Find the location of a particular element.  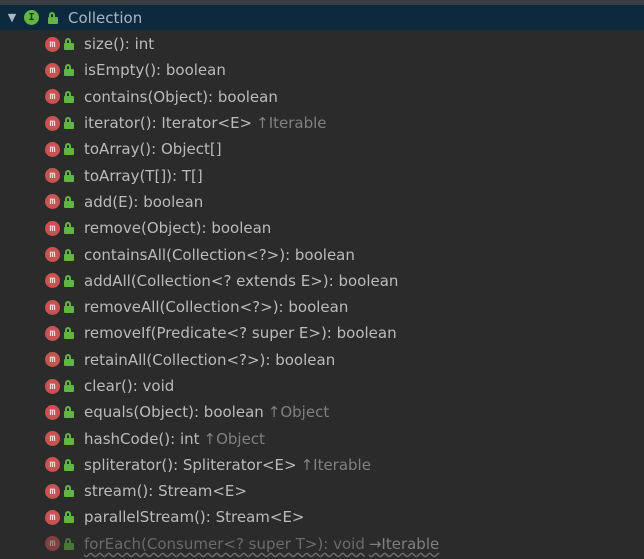

expand-arrow-icon: ▼ is located at coordinates (12, 17).